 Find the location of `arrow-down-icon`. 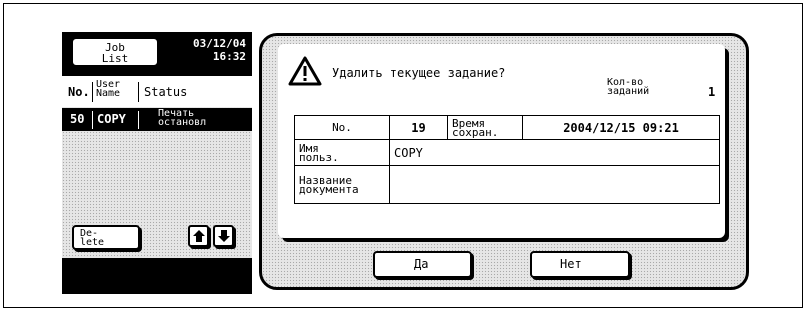

arrow-down-icon is located at coordinates (224, 236).